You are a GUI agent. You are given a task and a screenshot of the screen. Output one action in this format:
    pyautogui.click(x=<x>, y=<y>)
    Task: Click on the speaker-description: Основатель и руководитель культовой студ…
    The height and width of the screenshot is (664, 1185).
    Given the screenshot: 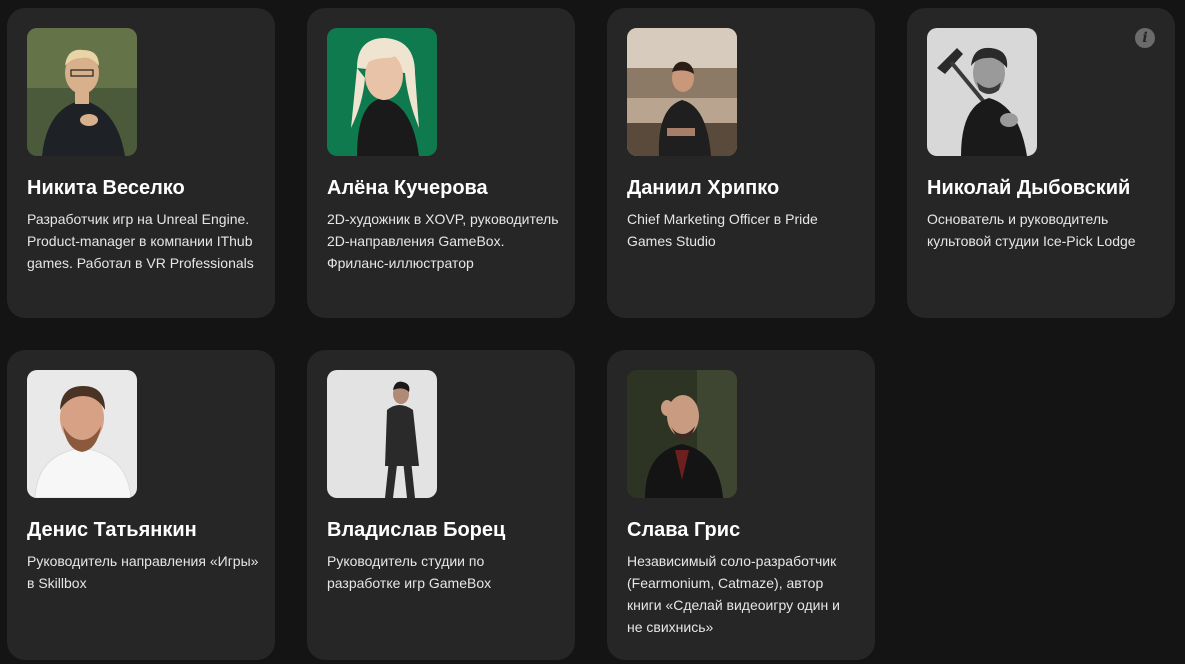 What is the action you would take?
    pyautogui.click(x=1031, y=230)
    